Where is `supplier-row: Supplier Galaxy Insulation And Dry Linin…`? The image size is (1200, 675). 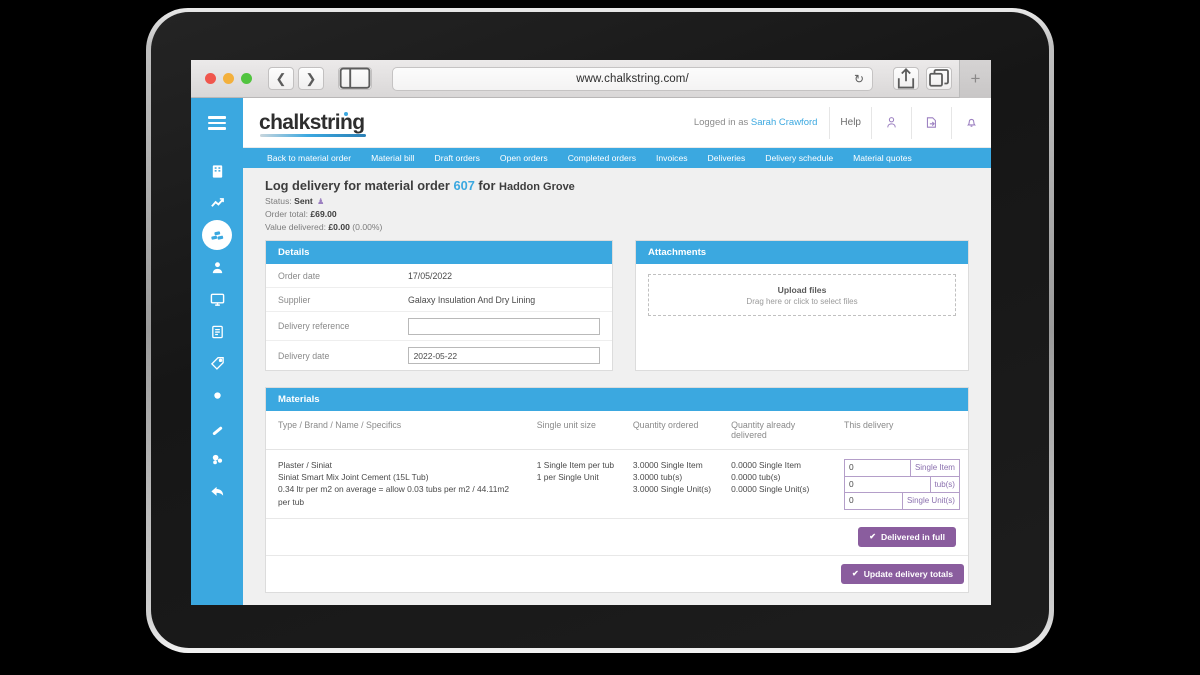 supplier-row: Supplier Galaxy Insulation And Dry Linin… is located at coordinates (439, 300).